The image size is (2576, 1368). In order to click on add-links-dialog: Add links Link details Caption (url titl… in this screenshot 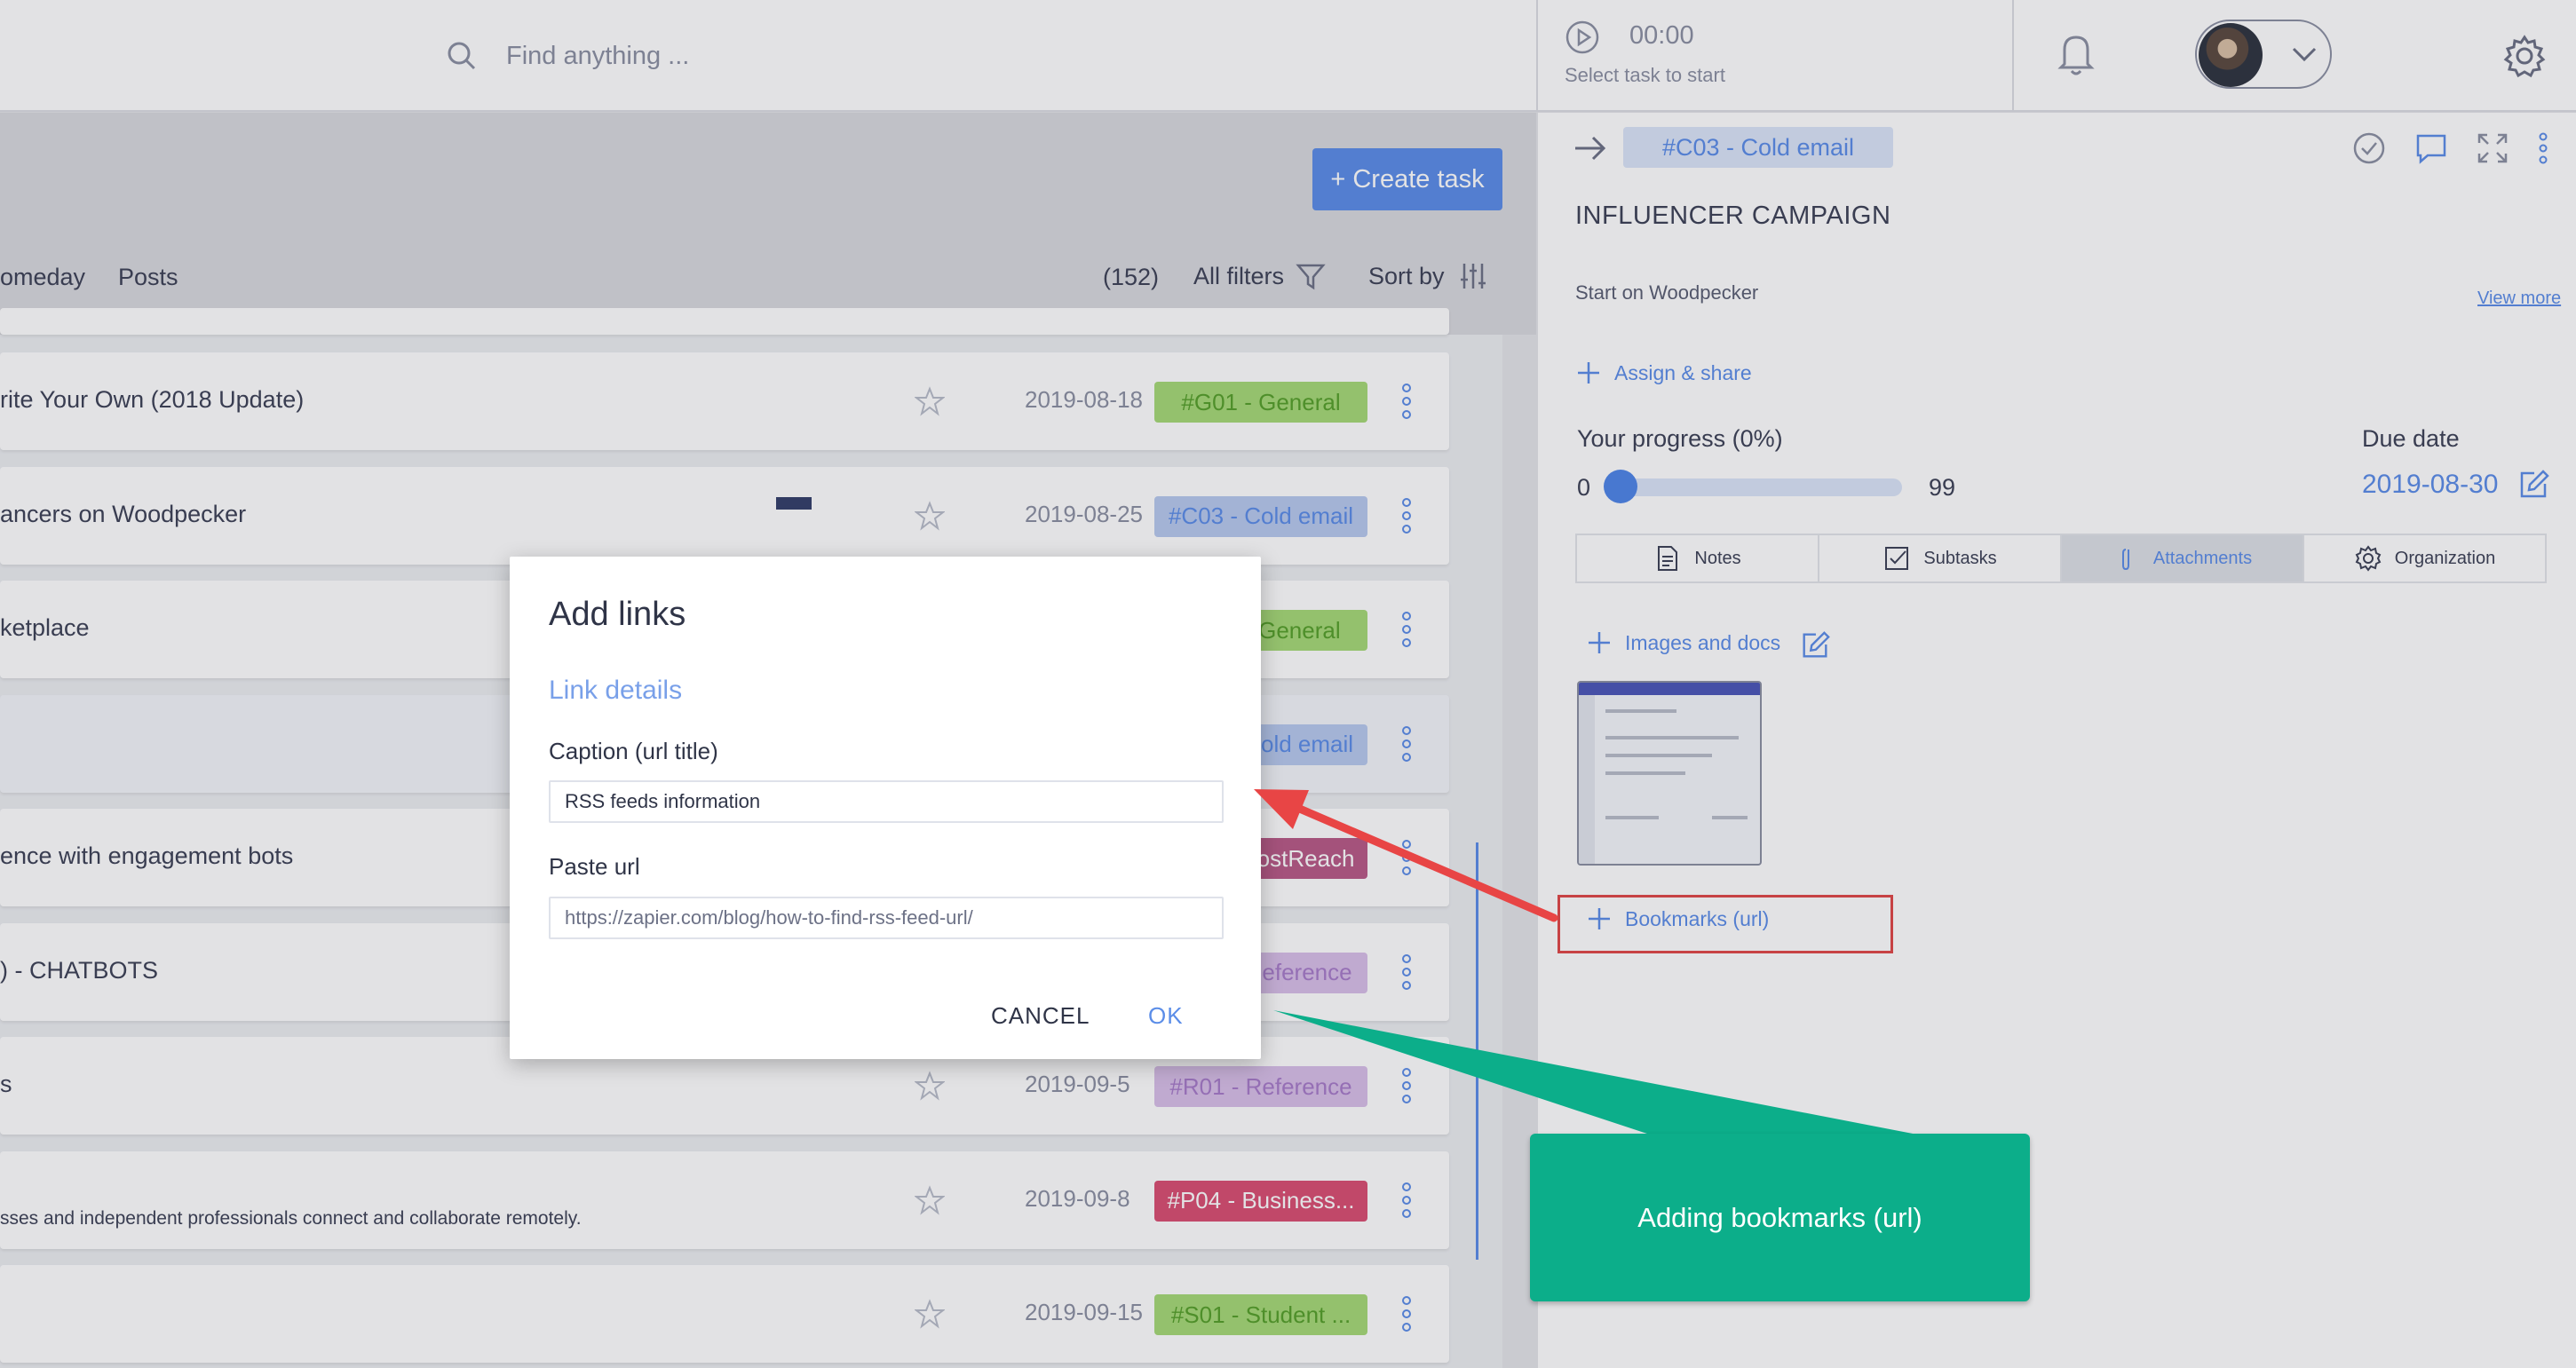, I will do `click(886, 808)`.